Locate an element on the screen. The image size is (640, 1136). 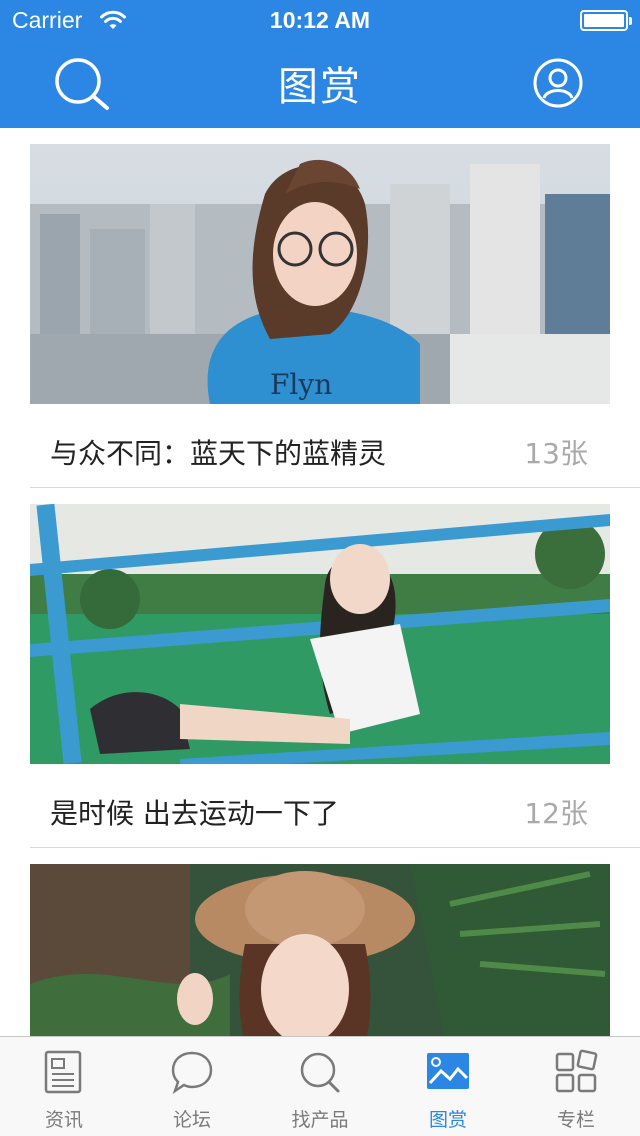
tab-label: 论坛 is located at coordinates (191, 1120).